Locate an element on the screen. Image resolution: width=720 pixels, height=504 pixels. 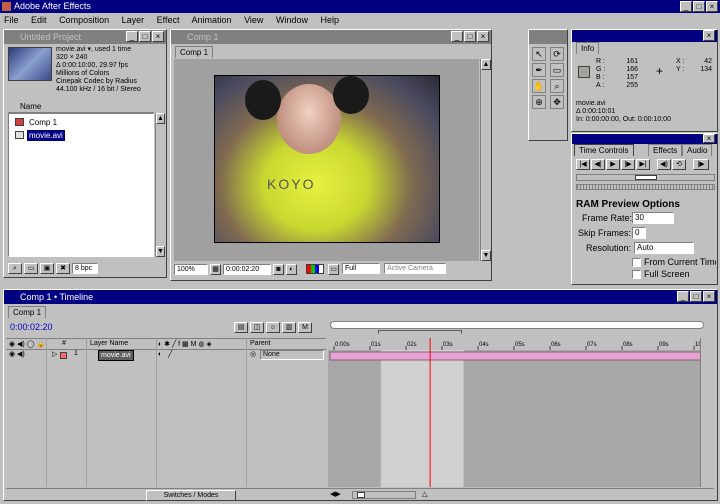
resolution-select: Full is located at coordinates (361, 268).